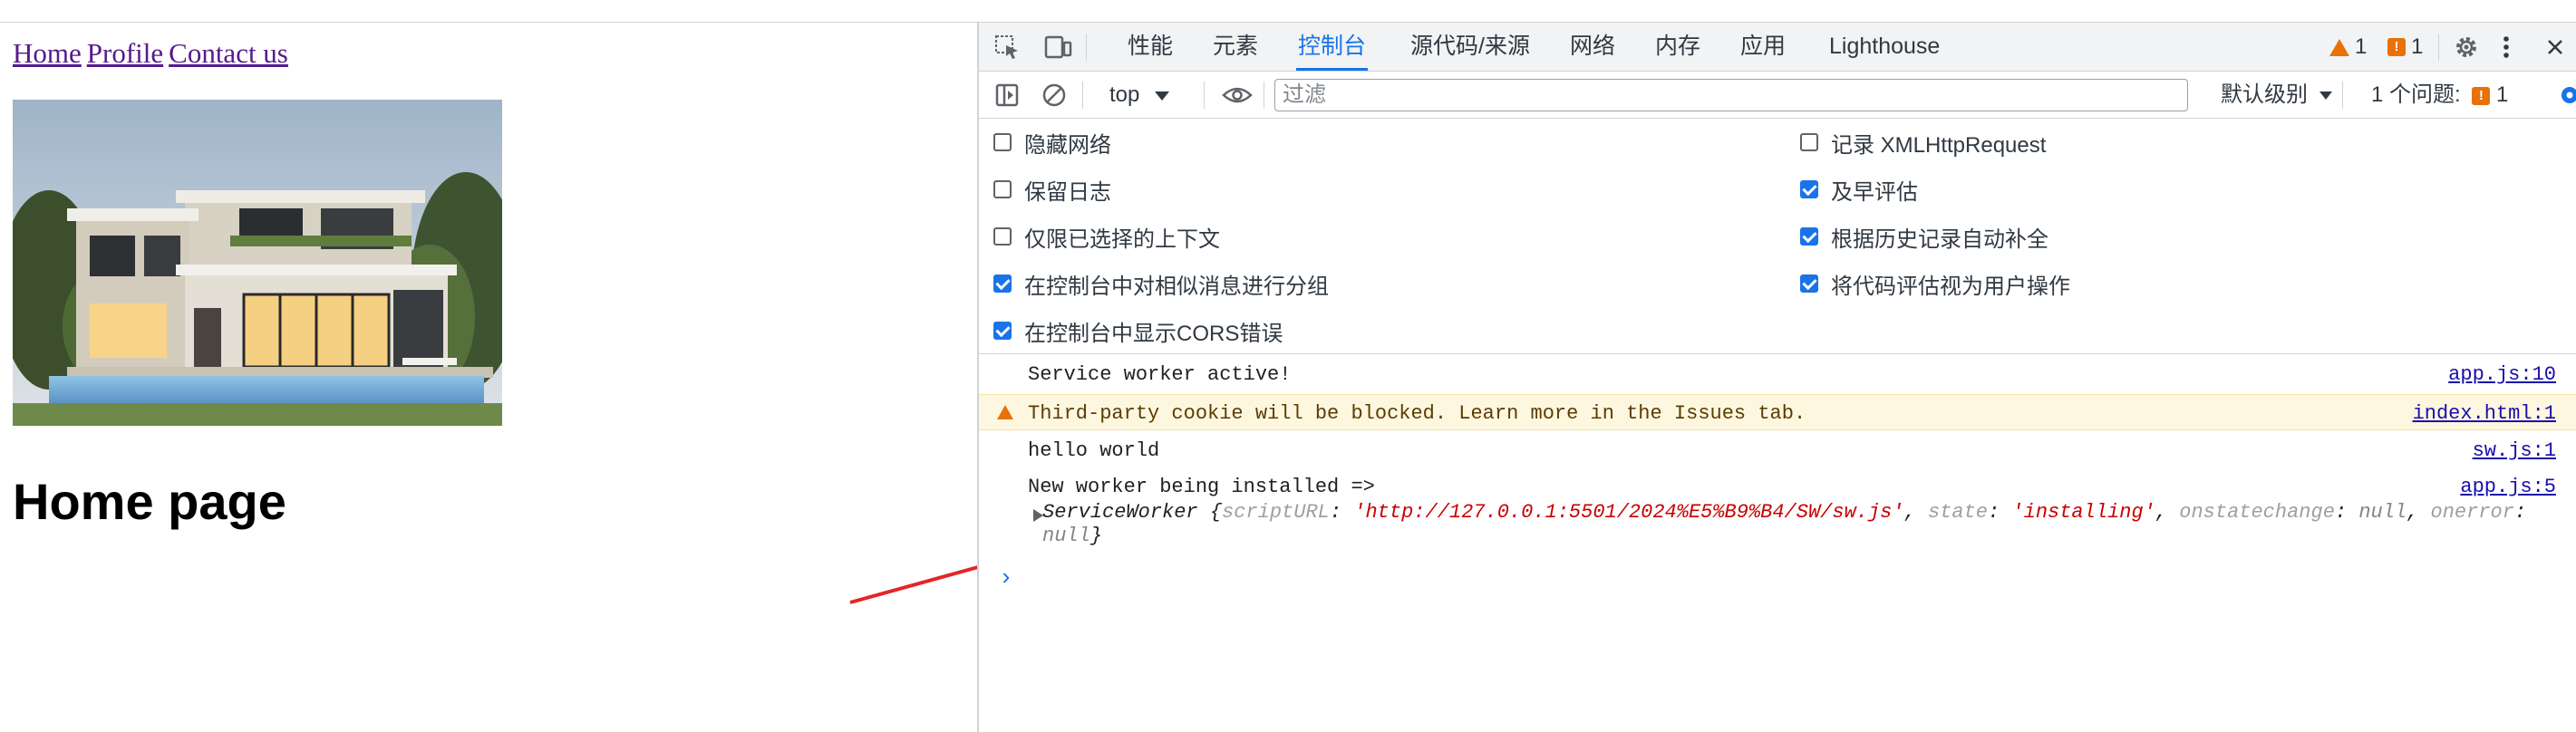  What do you see at coordinates (257, 263) in the screenshot?
I see `house-image` at bounding box center [257, 263].